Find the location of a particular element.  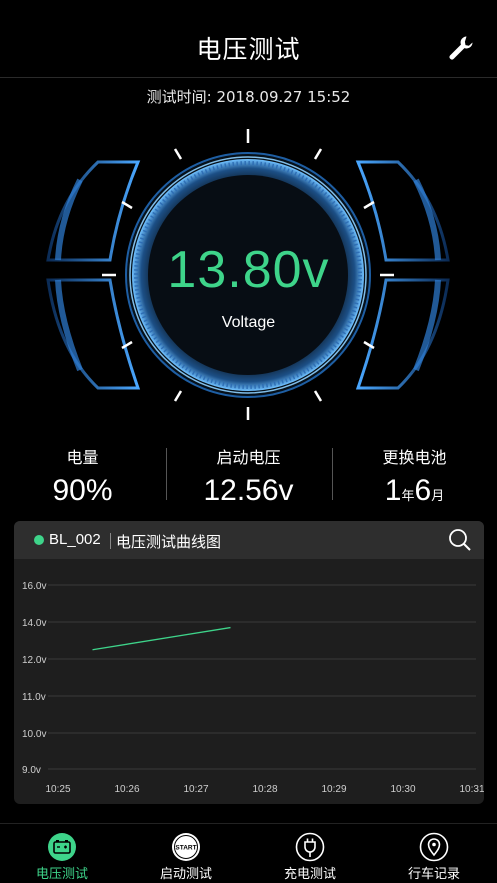

stat-label: 电量 is located at coordinates (82, 457).